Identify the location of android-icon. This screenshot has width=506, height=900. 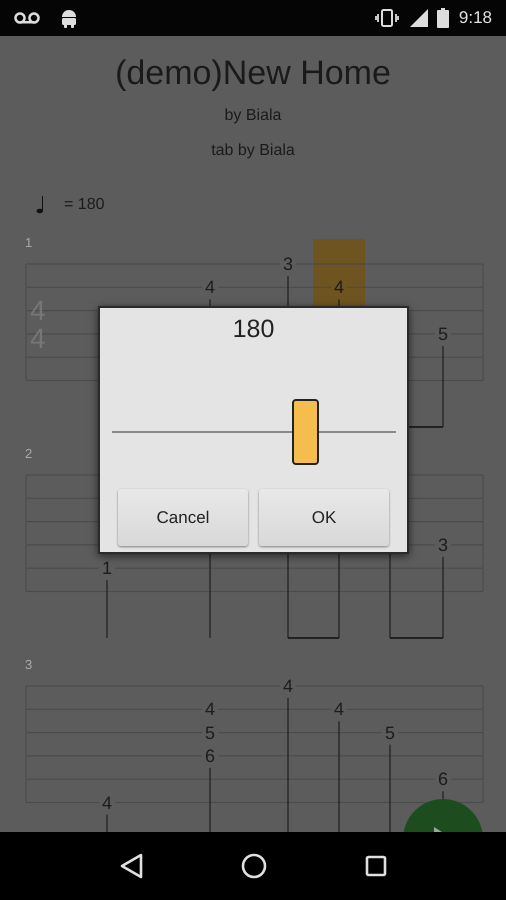
(69, 18).